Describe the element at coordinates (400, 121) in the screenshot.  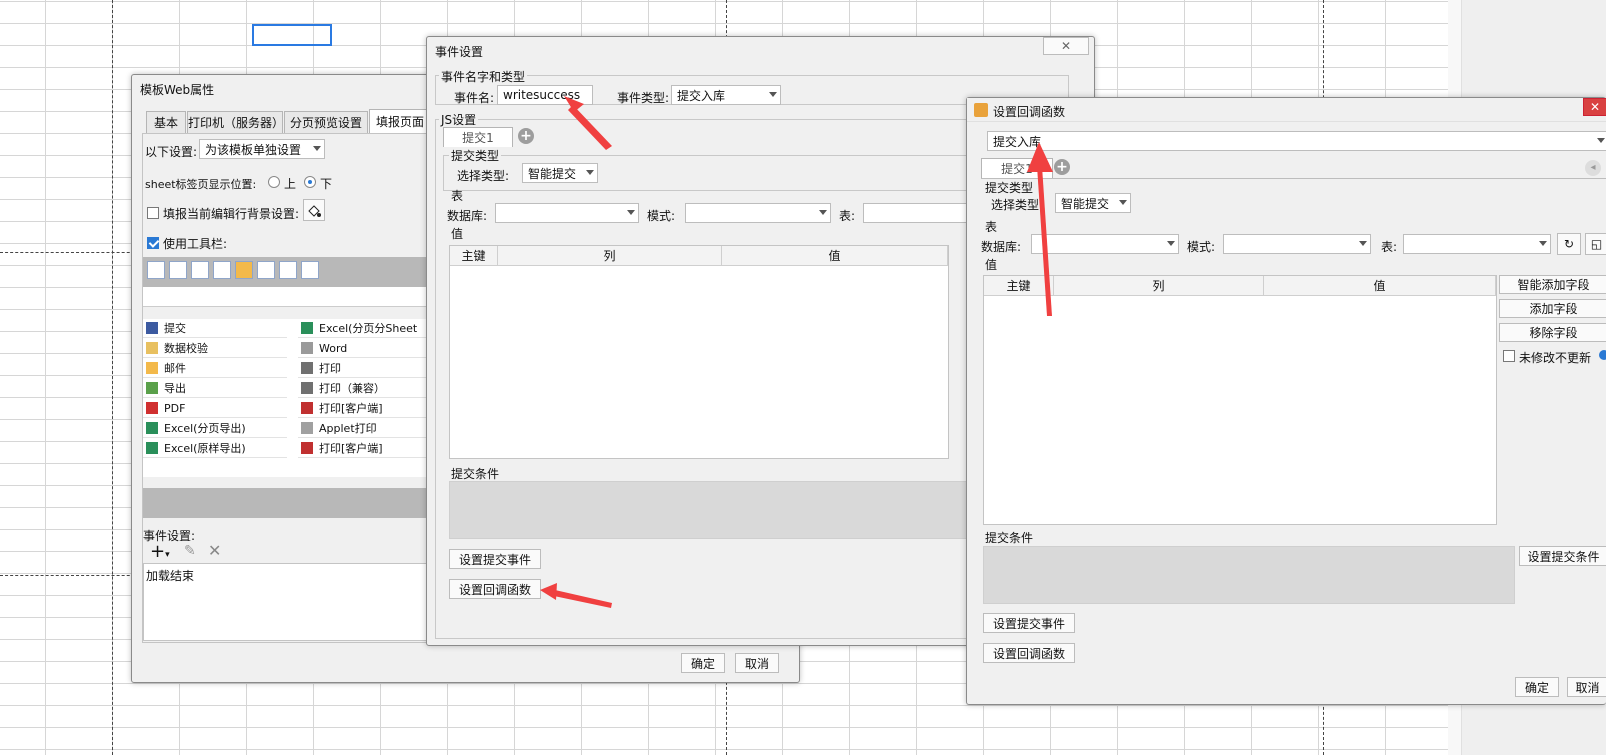
I see `tab-fill-page: 填报页面` at that location.